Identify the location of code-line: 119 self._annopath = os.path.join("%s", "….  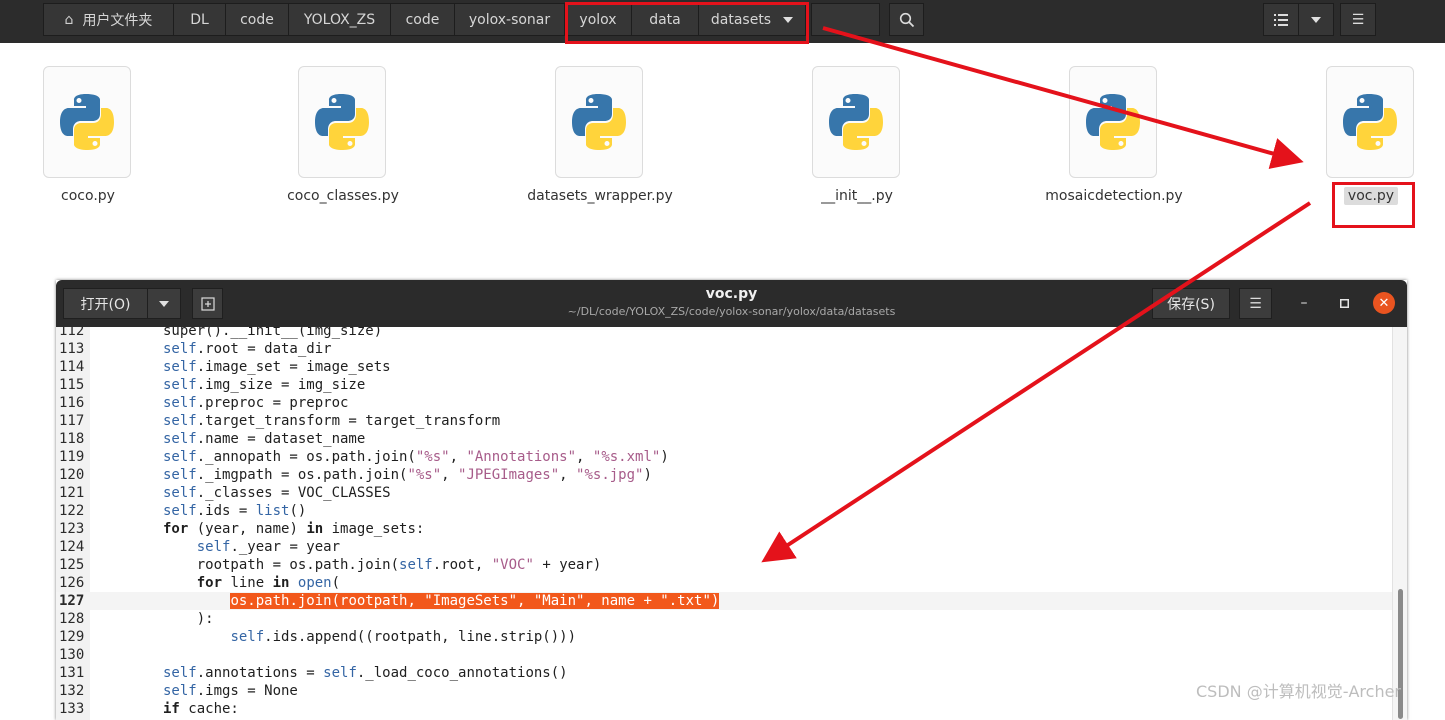
(724, 457).